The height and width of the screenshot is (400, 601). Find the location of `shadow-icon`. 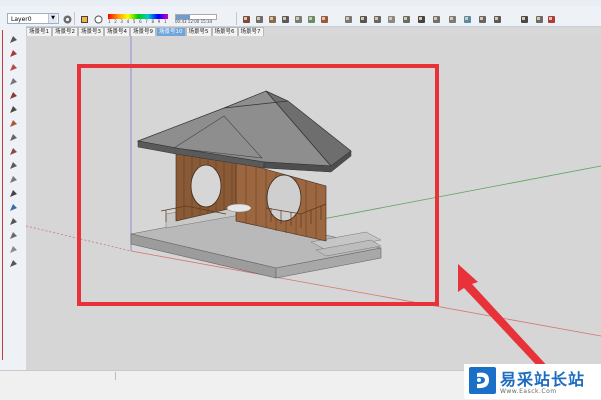

shadow-icon is located at coordinates (84, 19).